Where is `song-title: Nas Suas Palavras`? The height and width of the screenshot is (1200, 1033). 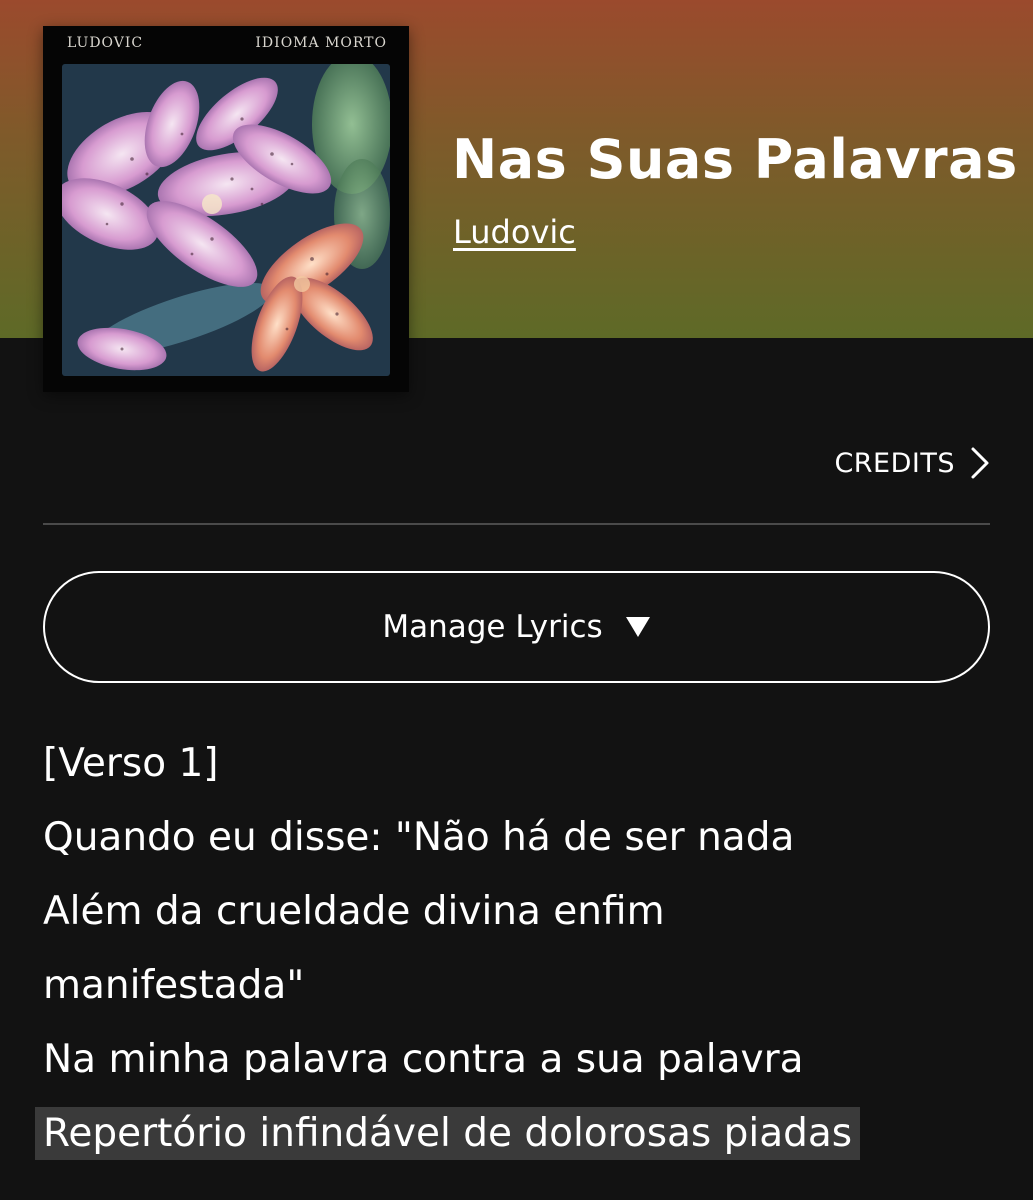
song-title: Nas Suas Palavras is located at coordinates (735, 159).